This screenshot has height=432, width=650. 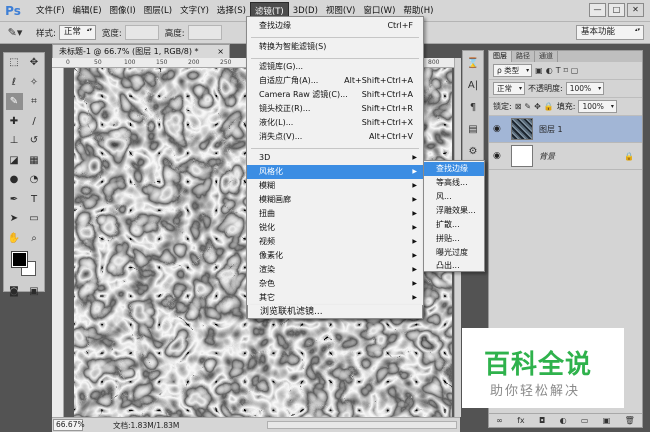 What do you see at coordinates (14, 291) in the screenshot?
I see `quick-mask-icon: ◙` at bounding box center [14, 291].